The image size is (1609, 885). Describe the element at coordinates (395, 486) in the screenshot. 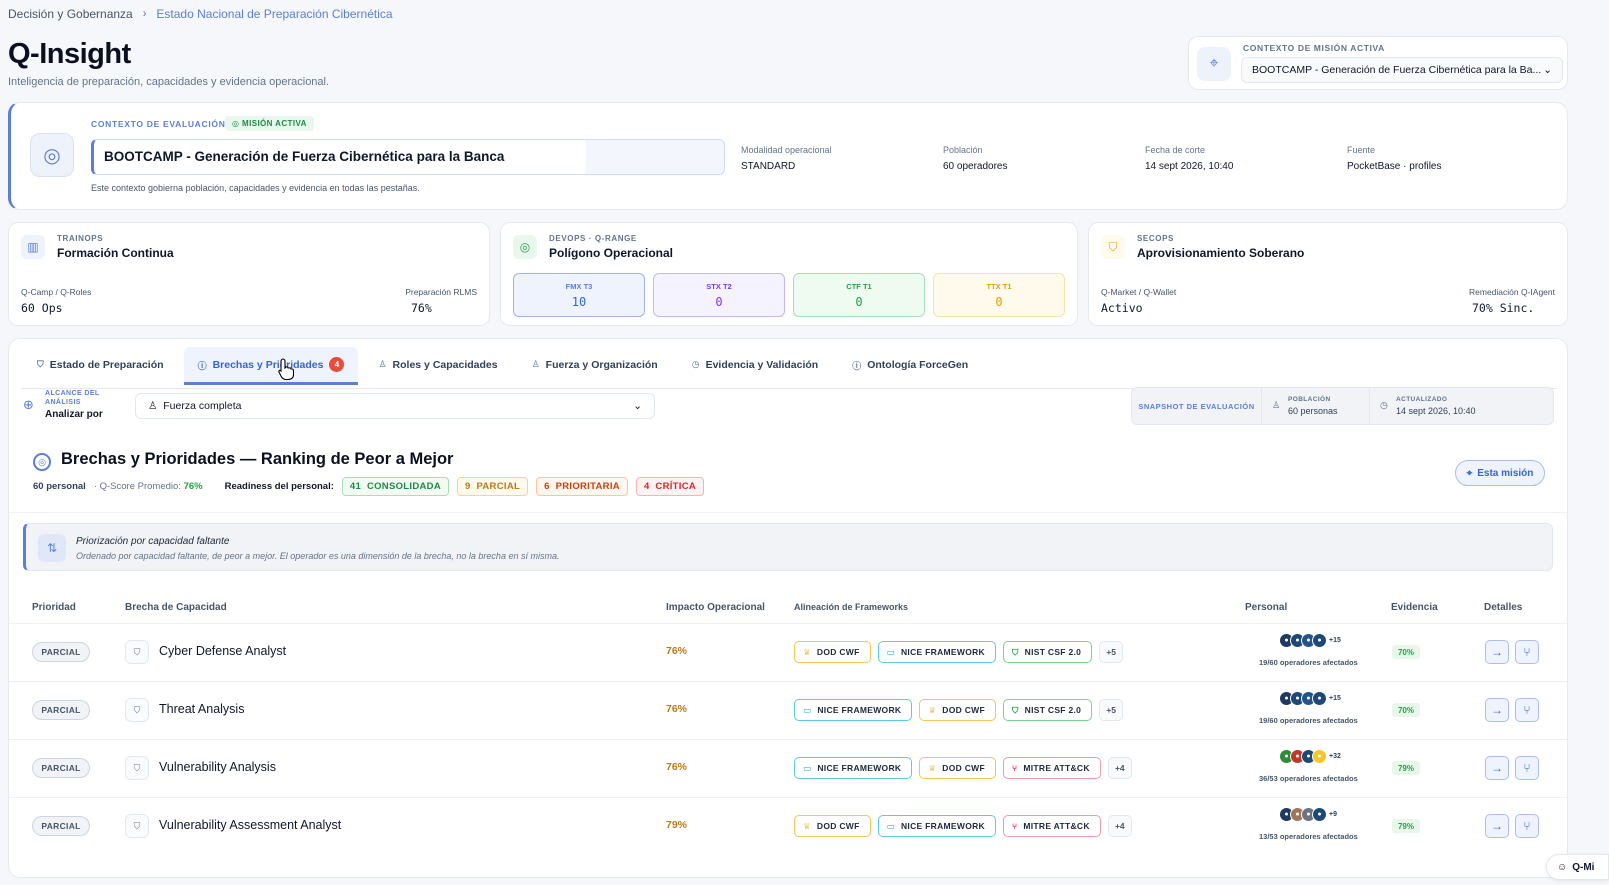

I see `pill-consolidada: 41 CONSOLIDADA` at that location.